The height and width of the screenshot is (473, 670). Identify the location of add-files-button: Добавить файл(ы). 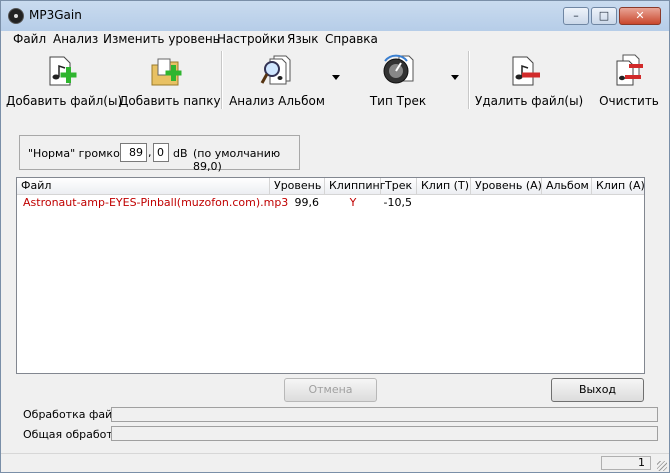
(64, 80).